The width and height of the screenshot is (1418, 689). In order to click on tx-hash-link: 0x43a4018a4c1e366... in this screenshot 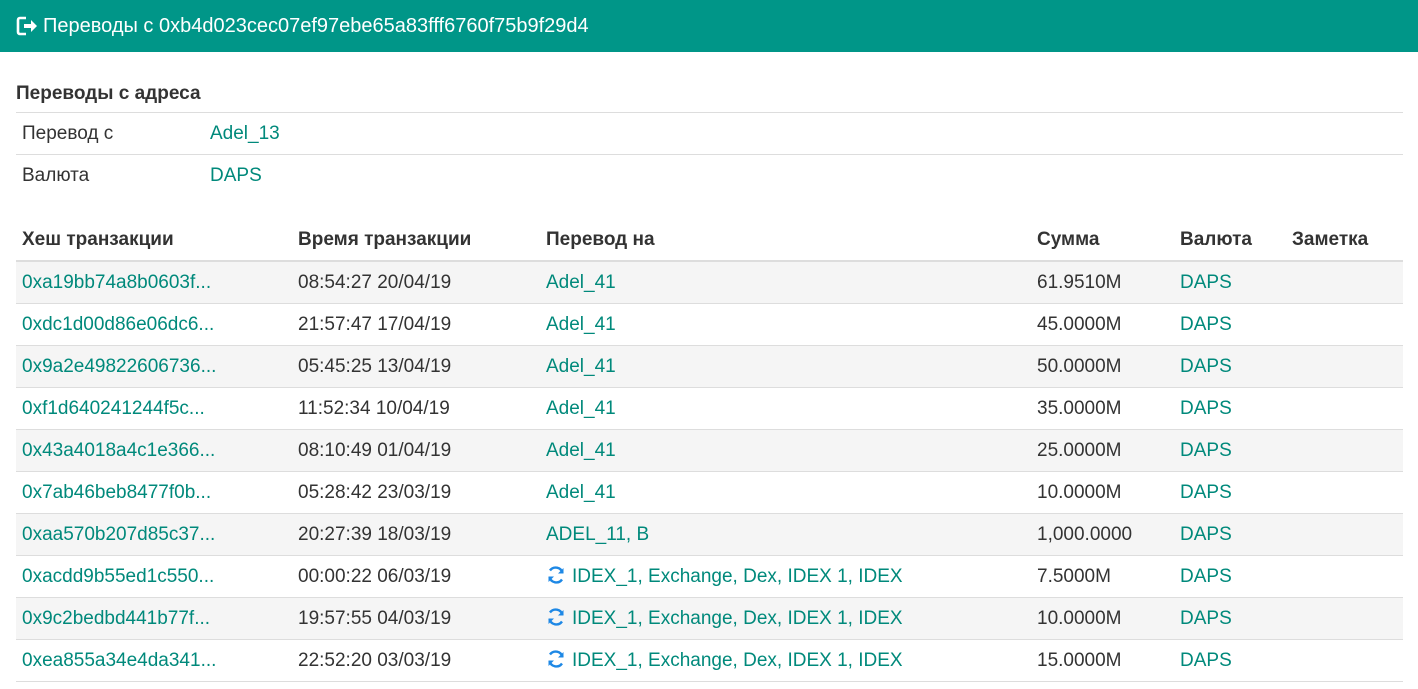, I will do `click(118, 450)`.